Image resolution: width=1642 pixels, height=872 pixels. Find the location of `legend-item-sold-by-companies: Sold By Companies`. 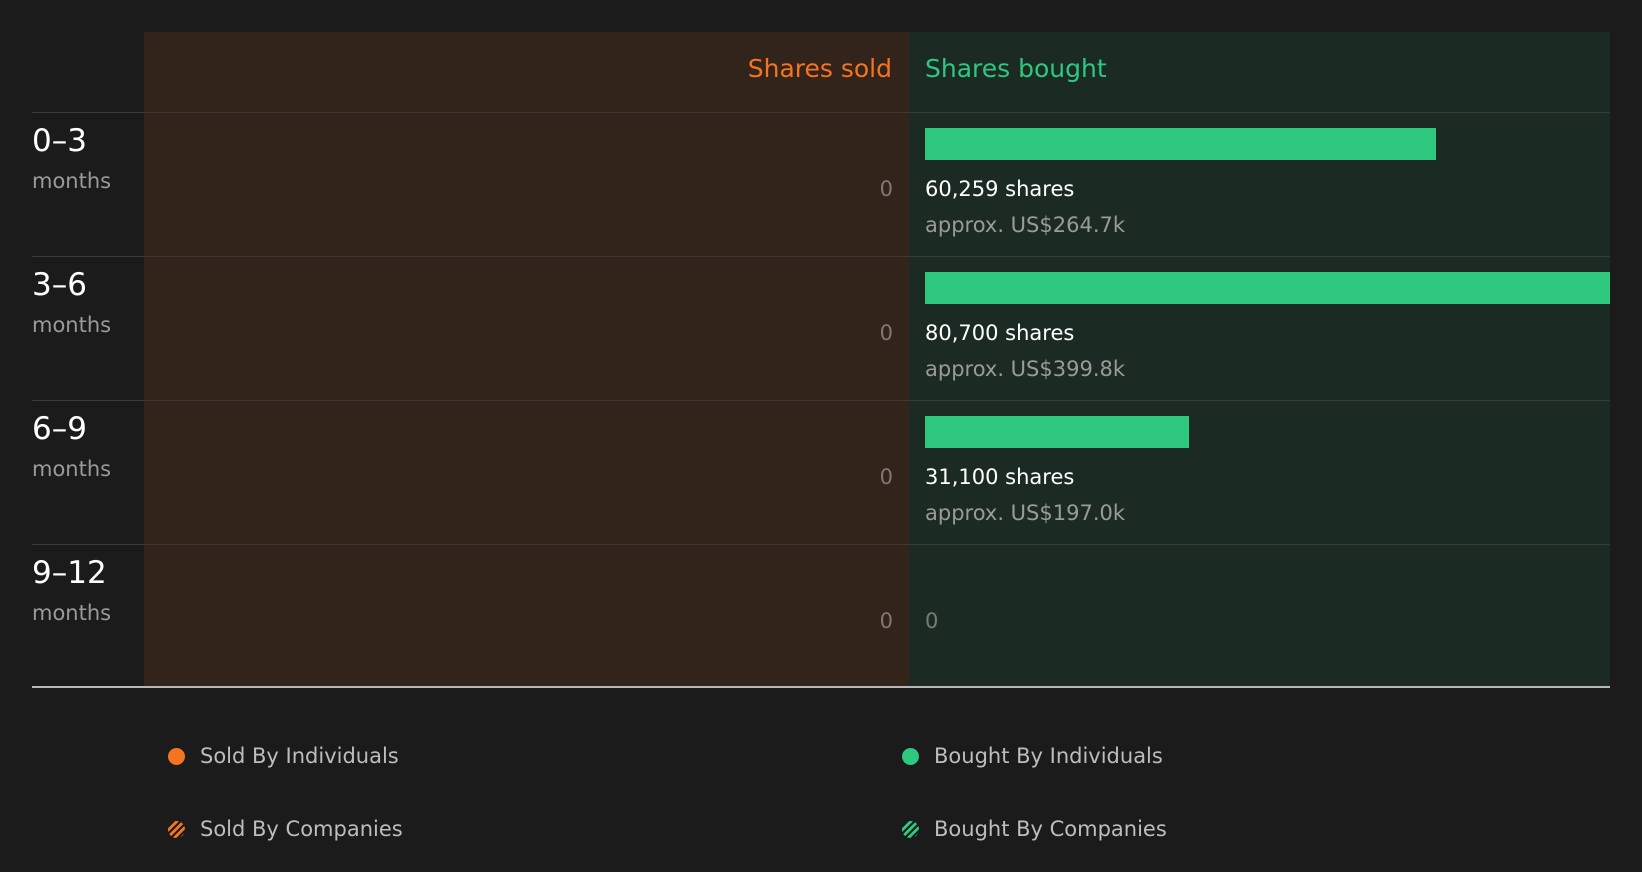

legend-item-sold-by-companies: Sold By Companies is located at coordinates (285, 829).